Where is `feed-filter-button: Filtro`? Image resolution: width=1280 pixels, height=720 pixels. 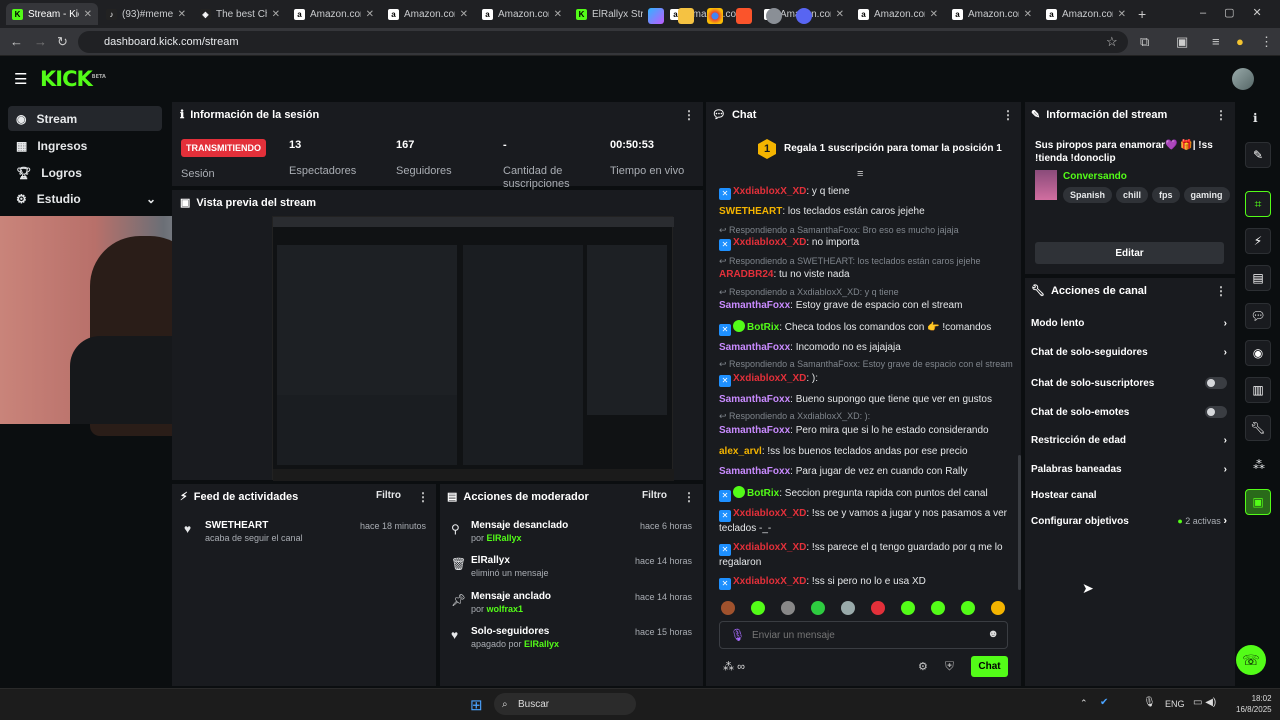 feed-filter-button: Filtro is located at coordinates (388, 495).